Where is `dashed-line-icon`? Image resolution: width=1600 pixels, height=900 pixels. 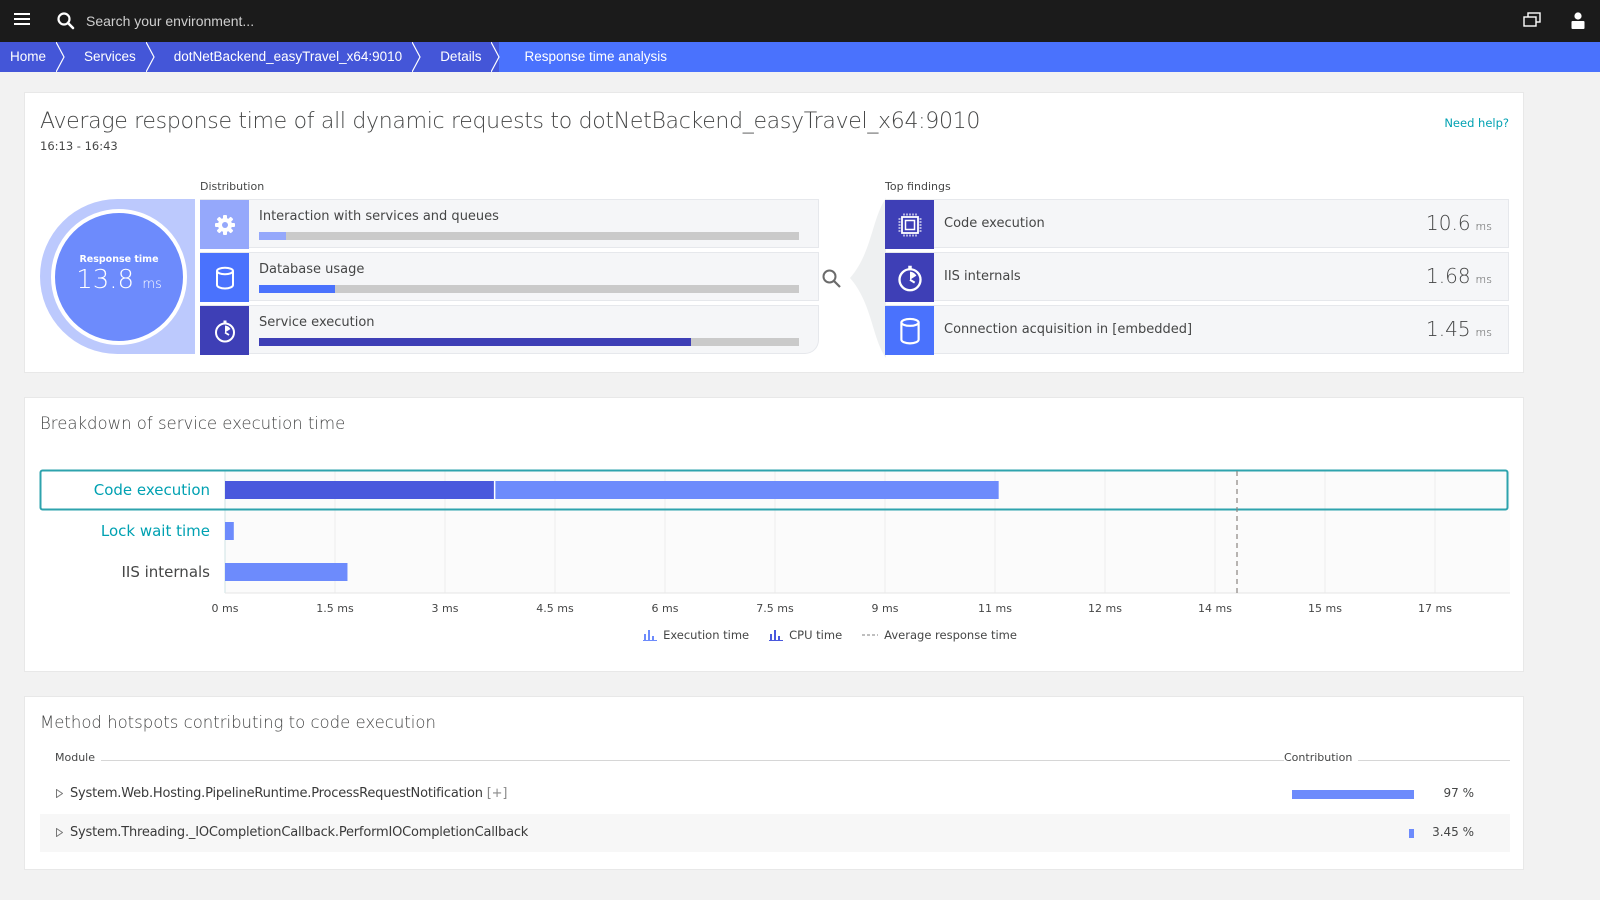 dashed-line-icon is located at coordinates (870, 635).